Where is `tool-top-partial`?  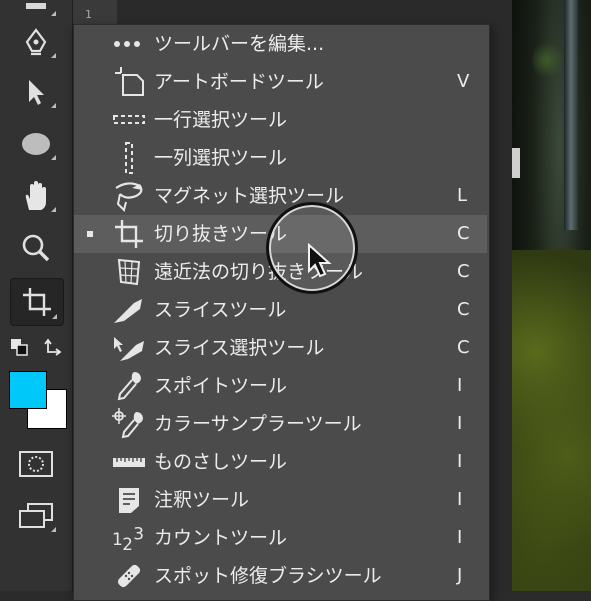
tool-top-partial is located at coordinates (36, 11).